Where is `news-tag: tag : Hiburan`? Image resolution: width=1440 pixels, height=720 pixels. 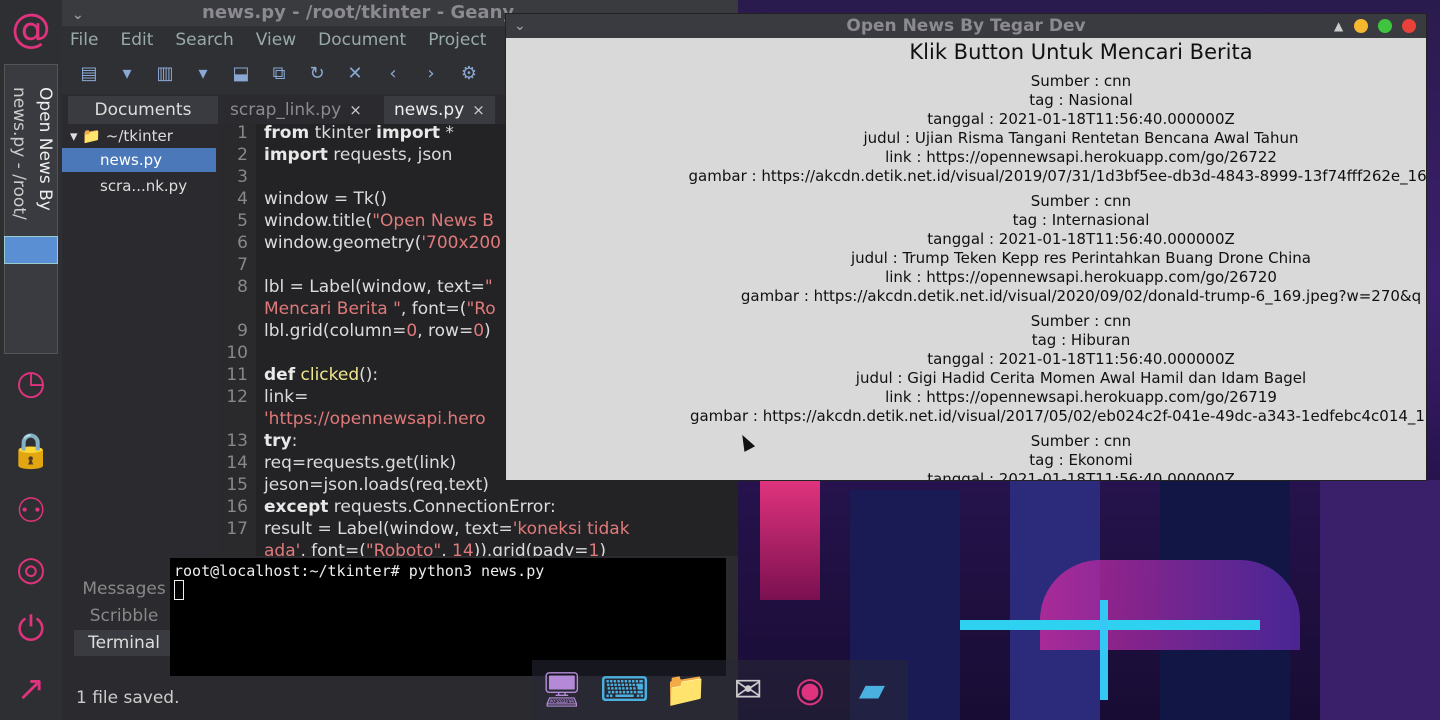
news-tag: tag : Hiburan is located at coordinates (1081, 340).